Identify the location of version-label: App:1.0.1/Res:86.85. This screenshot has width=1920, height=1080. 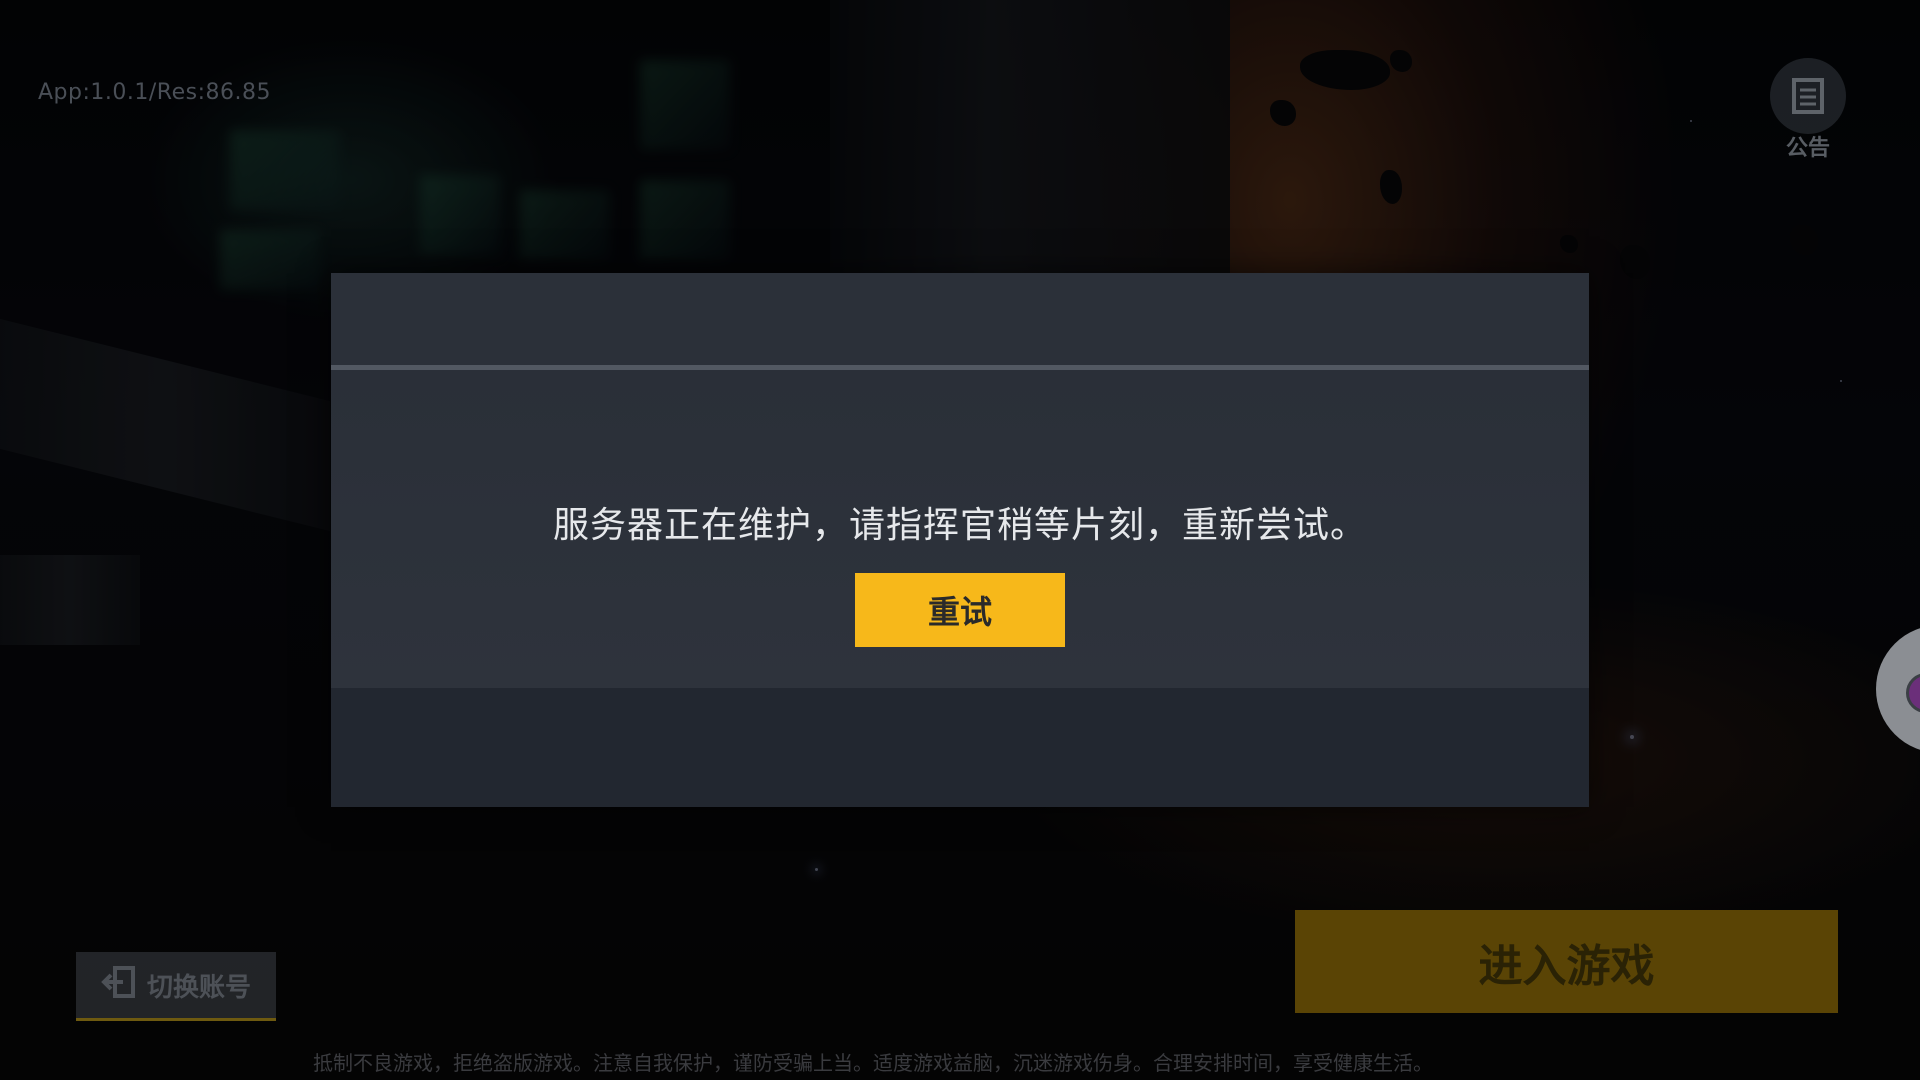
(154, 92).